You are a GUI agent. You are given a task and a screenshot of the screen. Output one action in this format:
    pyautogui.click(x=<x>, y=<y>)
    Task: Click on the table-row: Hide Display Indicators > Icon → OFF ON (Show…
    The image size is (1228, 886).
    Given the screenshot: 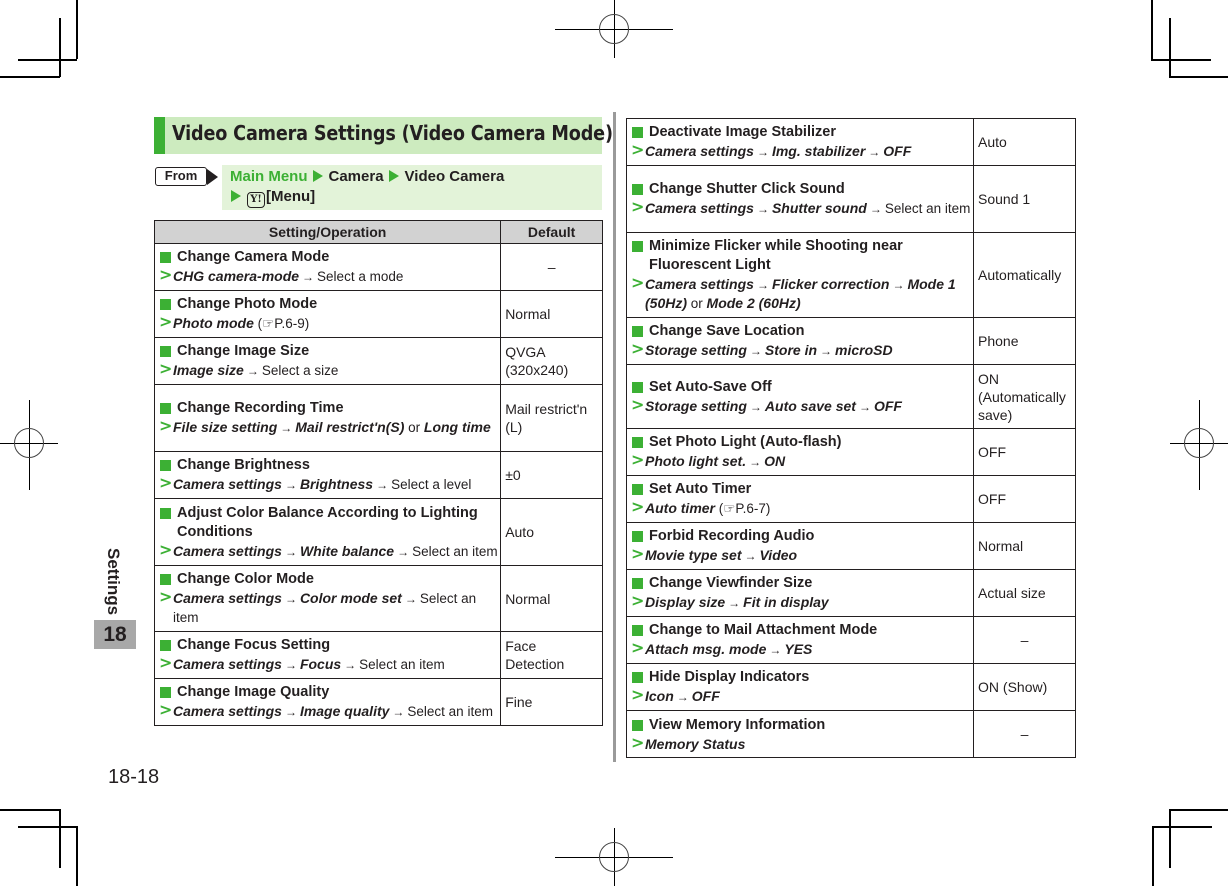 What is the action you would take?
    pyautogui.click(x=850, y=687)
    